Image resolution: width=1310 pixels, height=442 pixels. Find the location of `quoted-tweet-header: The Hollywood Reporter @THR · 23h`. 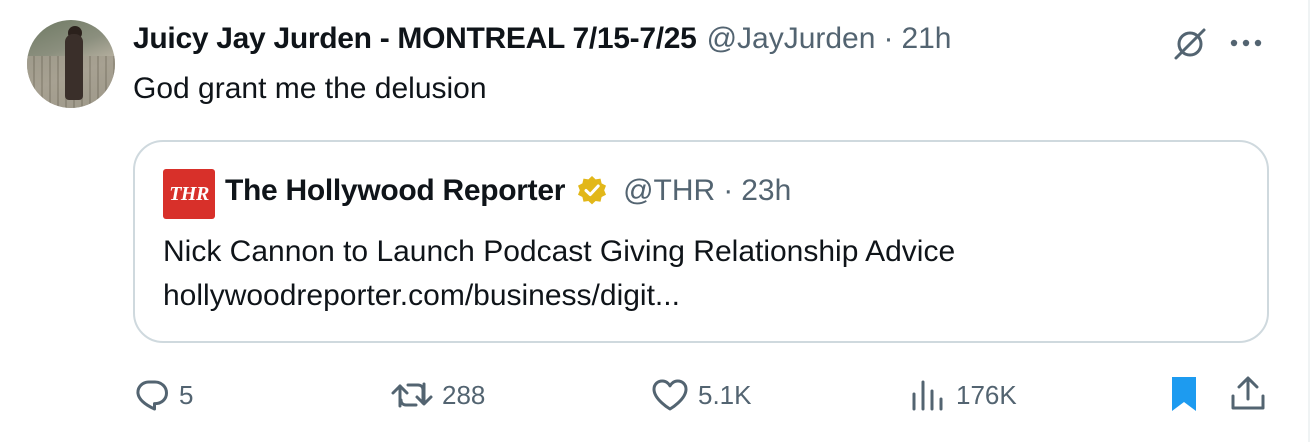

quoted-tweet-header: The Hollywood Reporter @THR · 23h is located at coordinates (508, 191).